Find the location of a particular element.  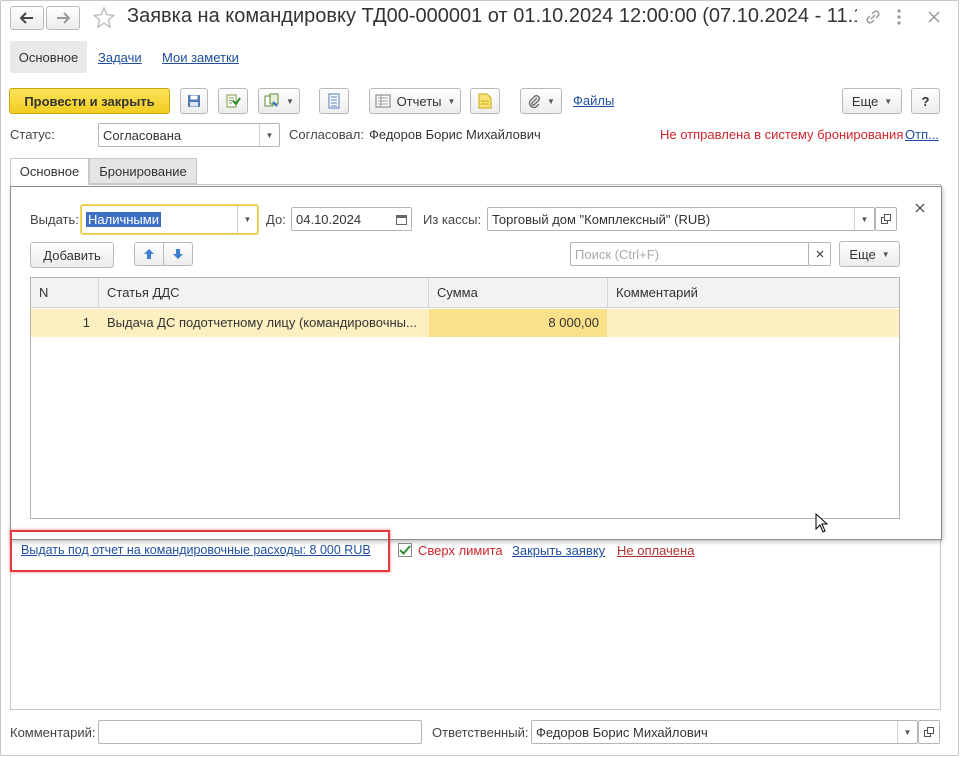

cash-desk-select: Торговый дом "Комплексный" (RUB) ▼ is located at coordinates (681, 219).